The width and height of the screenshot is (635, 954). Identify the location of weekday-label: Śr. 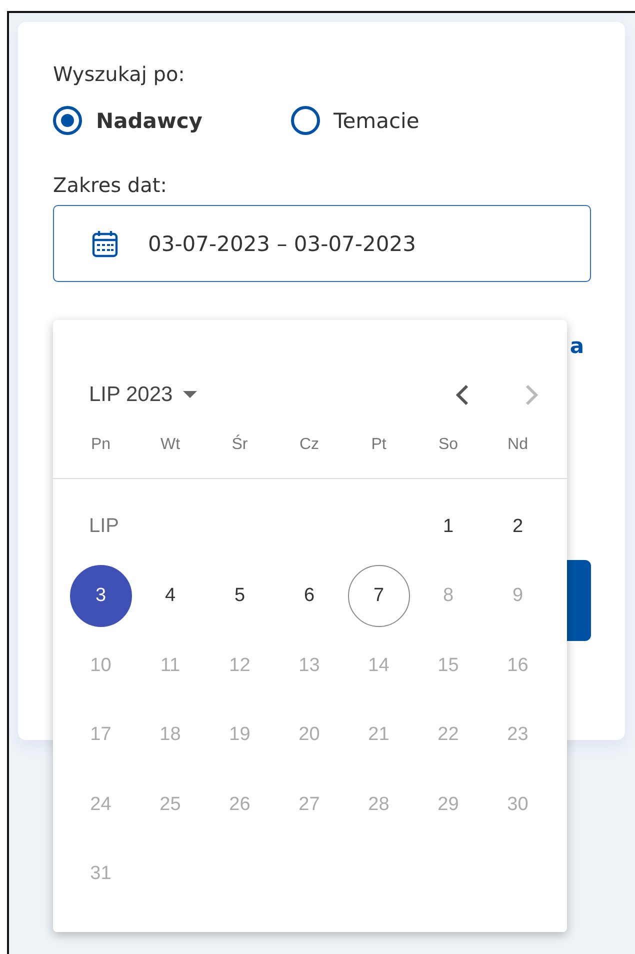
(239, 445).